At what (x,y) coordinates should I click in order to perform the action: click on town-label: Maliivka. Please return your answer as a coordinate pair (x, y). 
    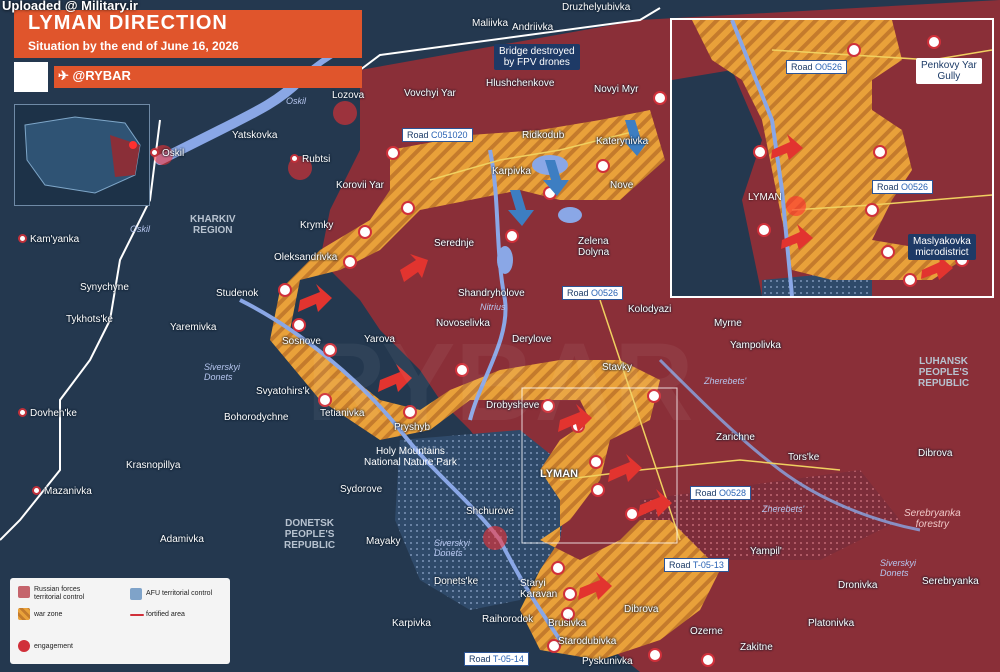
    Looking at the image, I should click on (490, 23).